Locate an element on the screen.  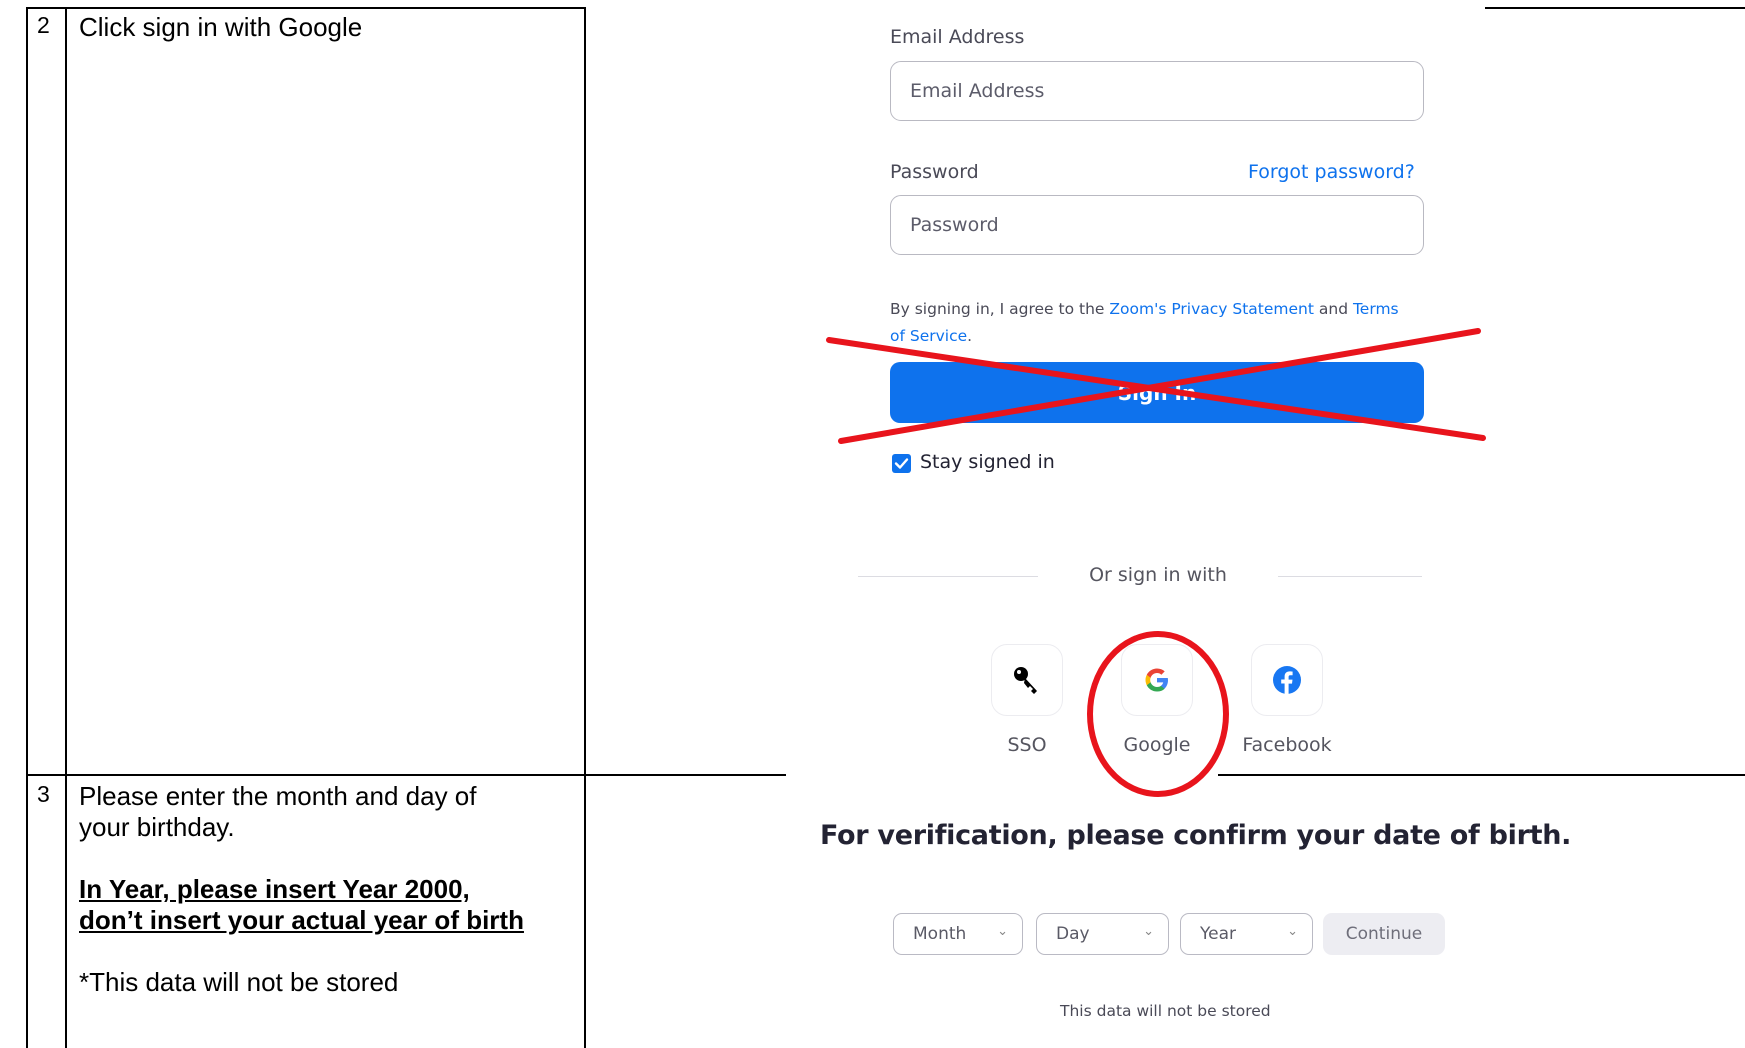
year-placeholder: Year is located at coordinates (1218, 934).